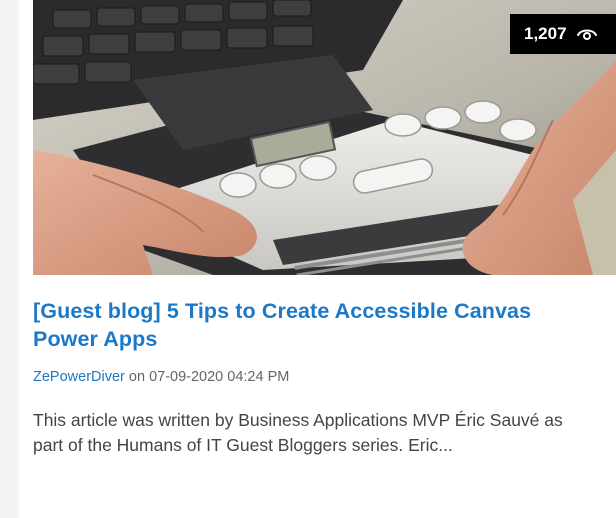 The width and height of the screenshot is (616, 518). What do you see at coordinates (545, 33) in the screenshot?
I see `views-count: 1,207` at bounding box center [545, 33].